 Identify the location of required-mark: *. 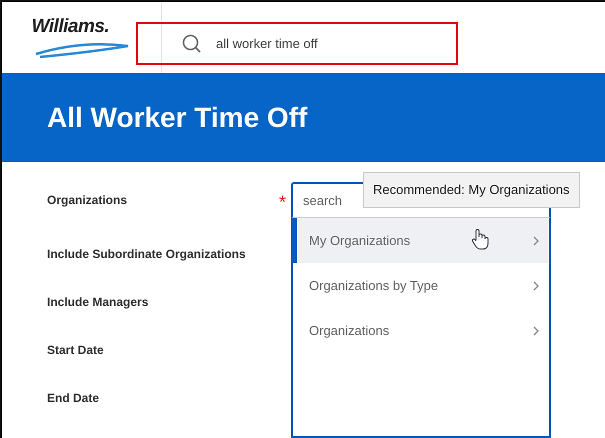
(283, 202).